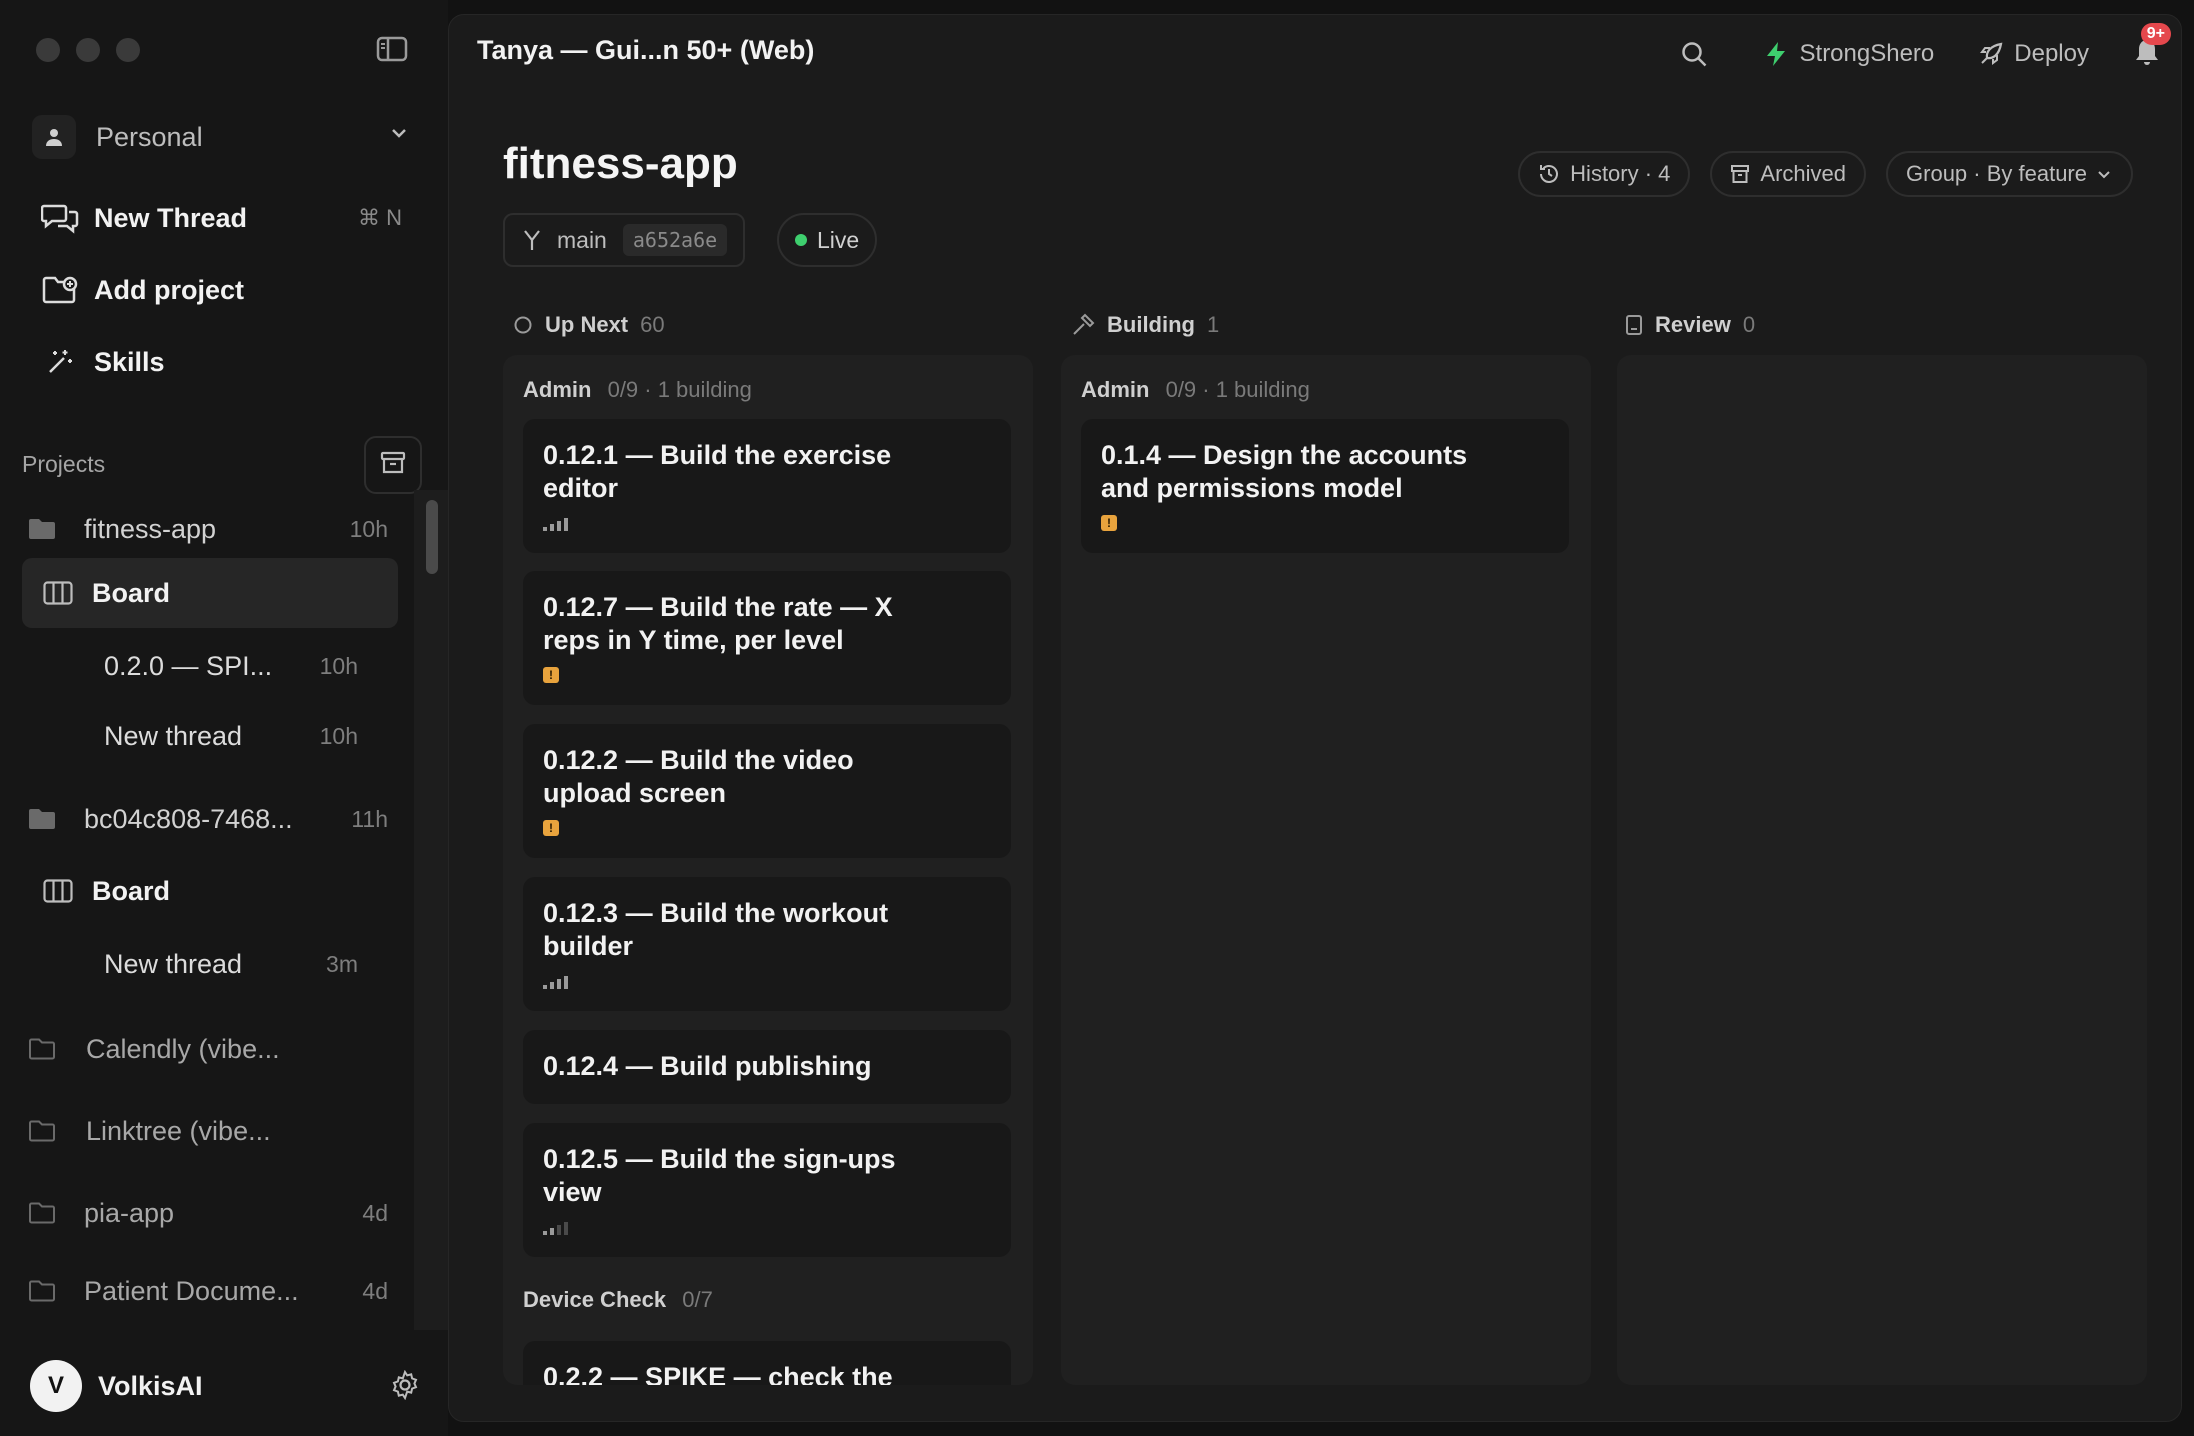 The height and width of the screenshot is (1436, 2194). What do you see at coordinates (129, 1212) in the screenshot?
I see `project-label: pia-app` at bounding box center [129, 1212].